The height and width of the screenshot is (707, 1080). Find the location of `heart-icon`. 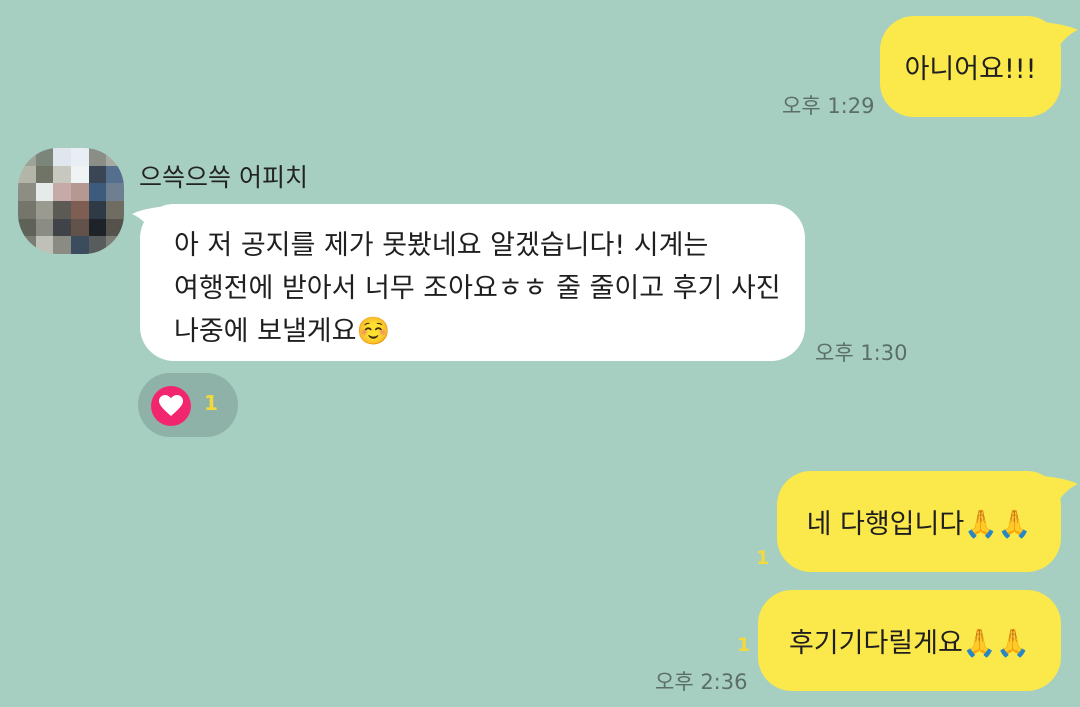

heart-icon is located at coordinates (171, 406).